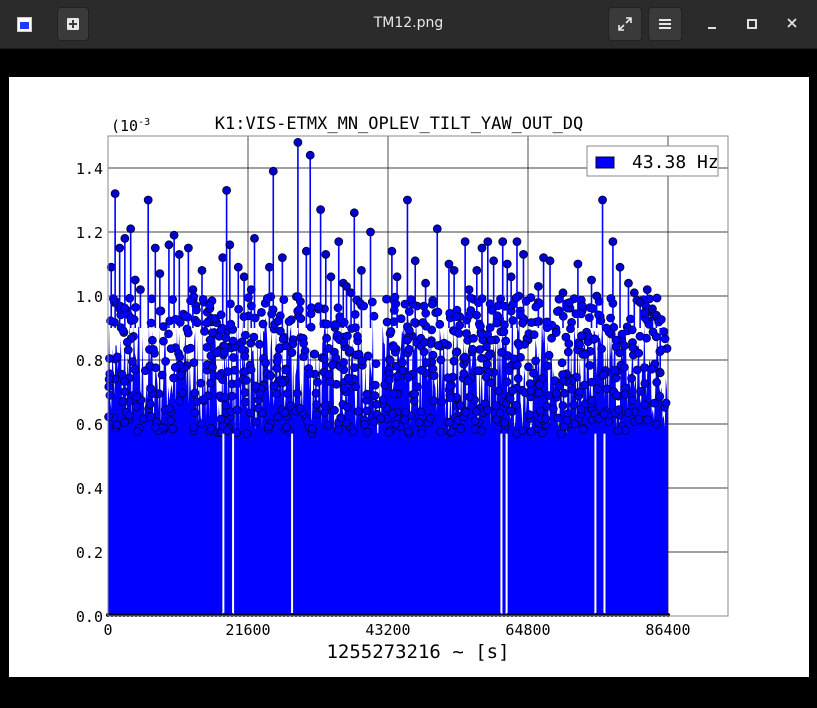 This screenshot has width=817, height=708. Describe the element at coordinates (792, 24) in the screenshot. I see `close-button` at that location.